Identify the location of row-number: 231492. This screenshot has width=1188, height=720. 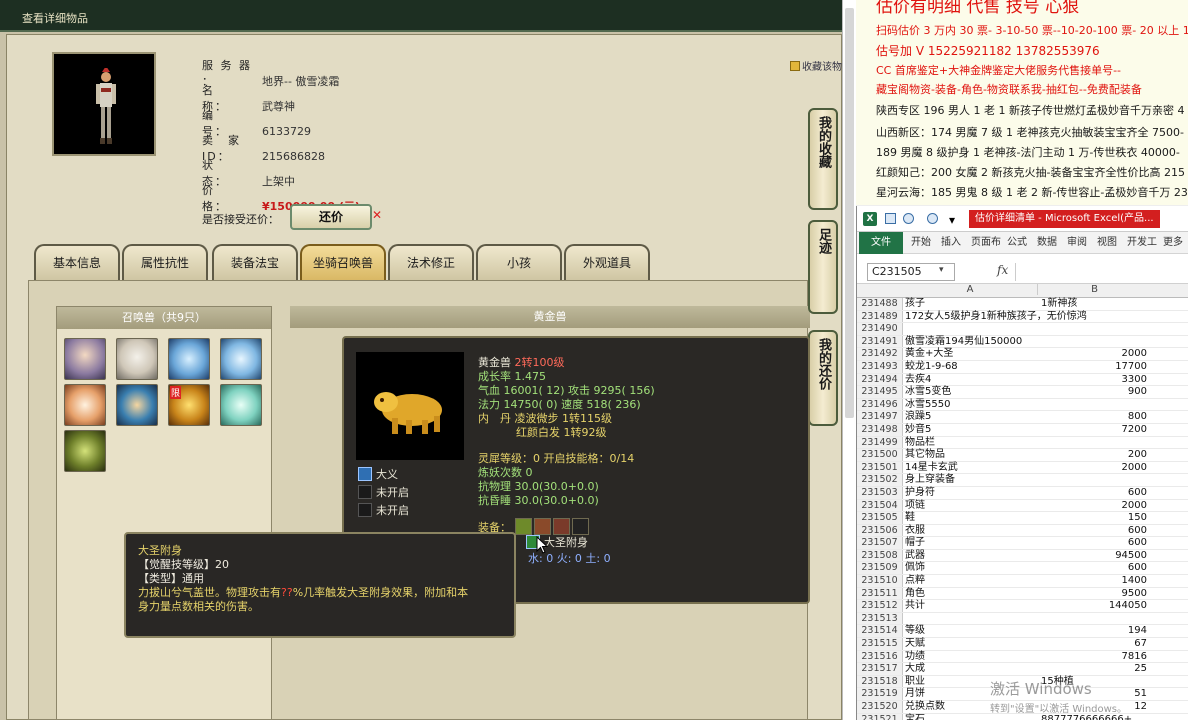
(880, 354).